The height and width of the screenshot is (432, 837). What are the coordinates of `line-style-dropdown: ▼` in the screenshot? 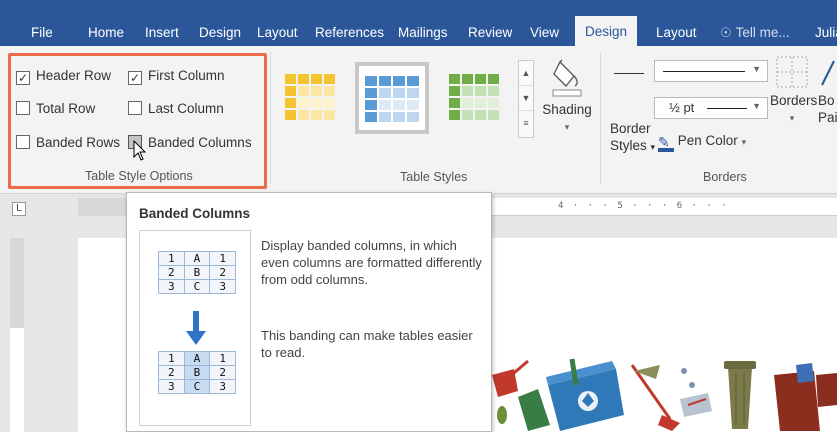 It's located at (711, 71).